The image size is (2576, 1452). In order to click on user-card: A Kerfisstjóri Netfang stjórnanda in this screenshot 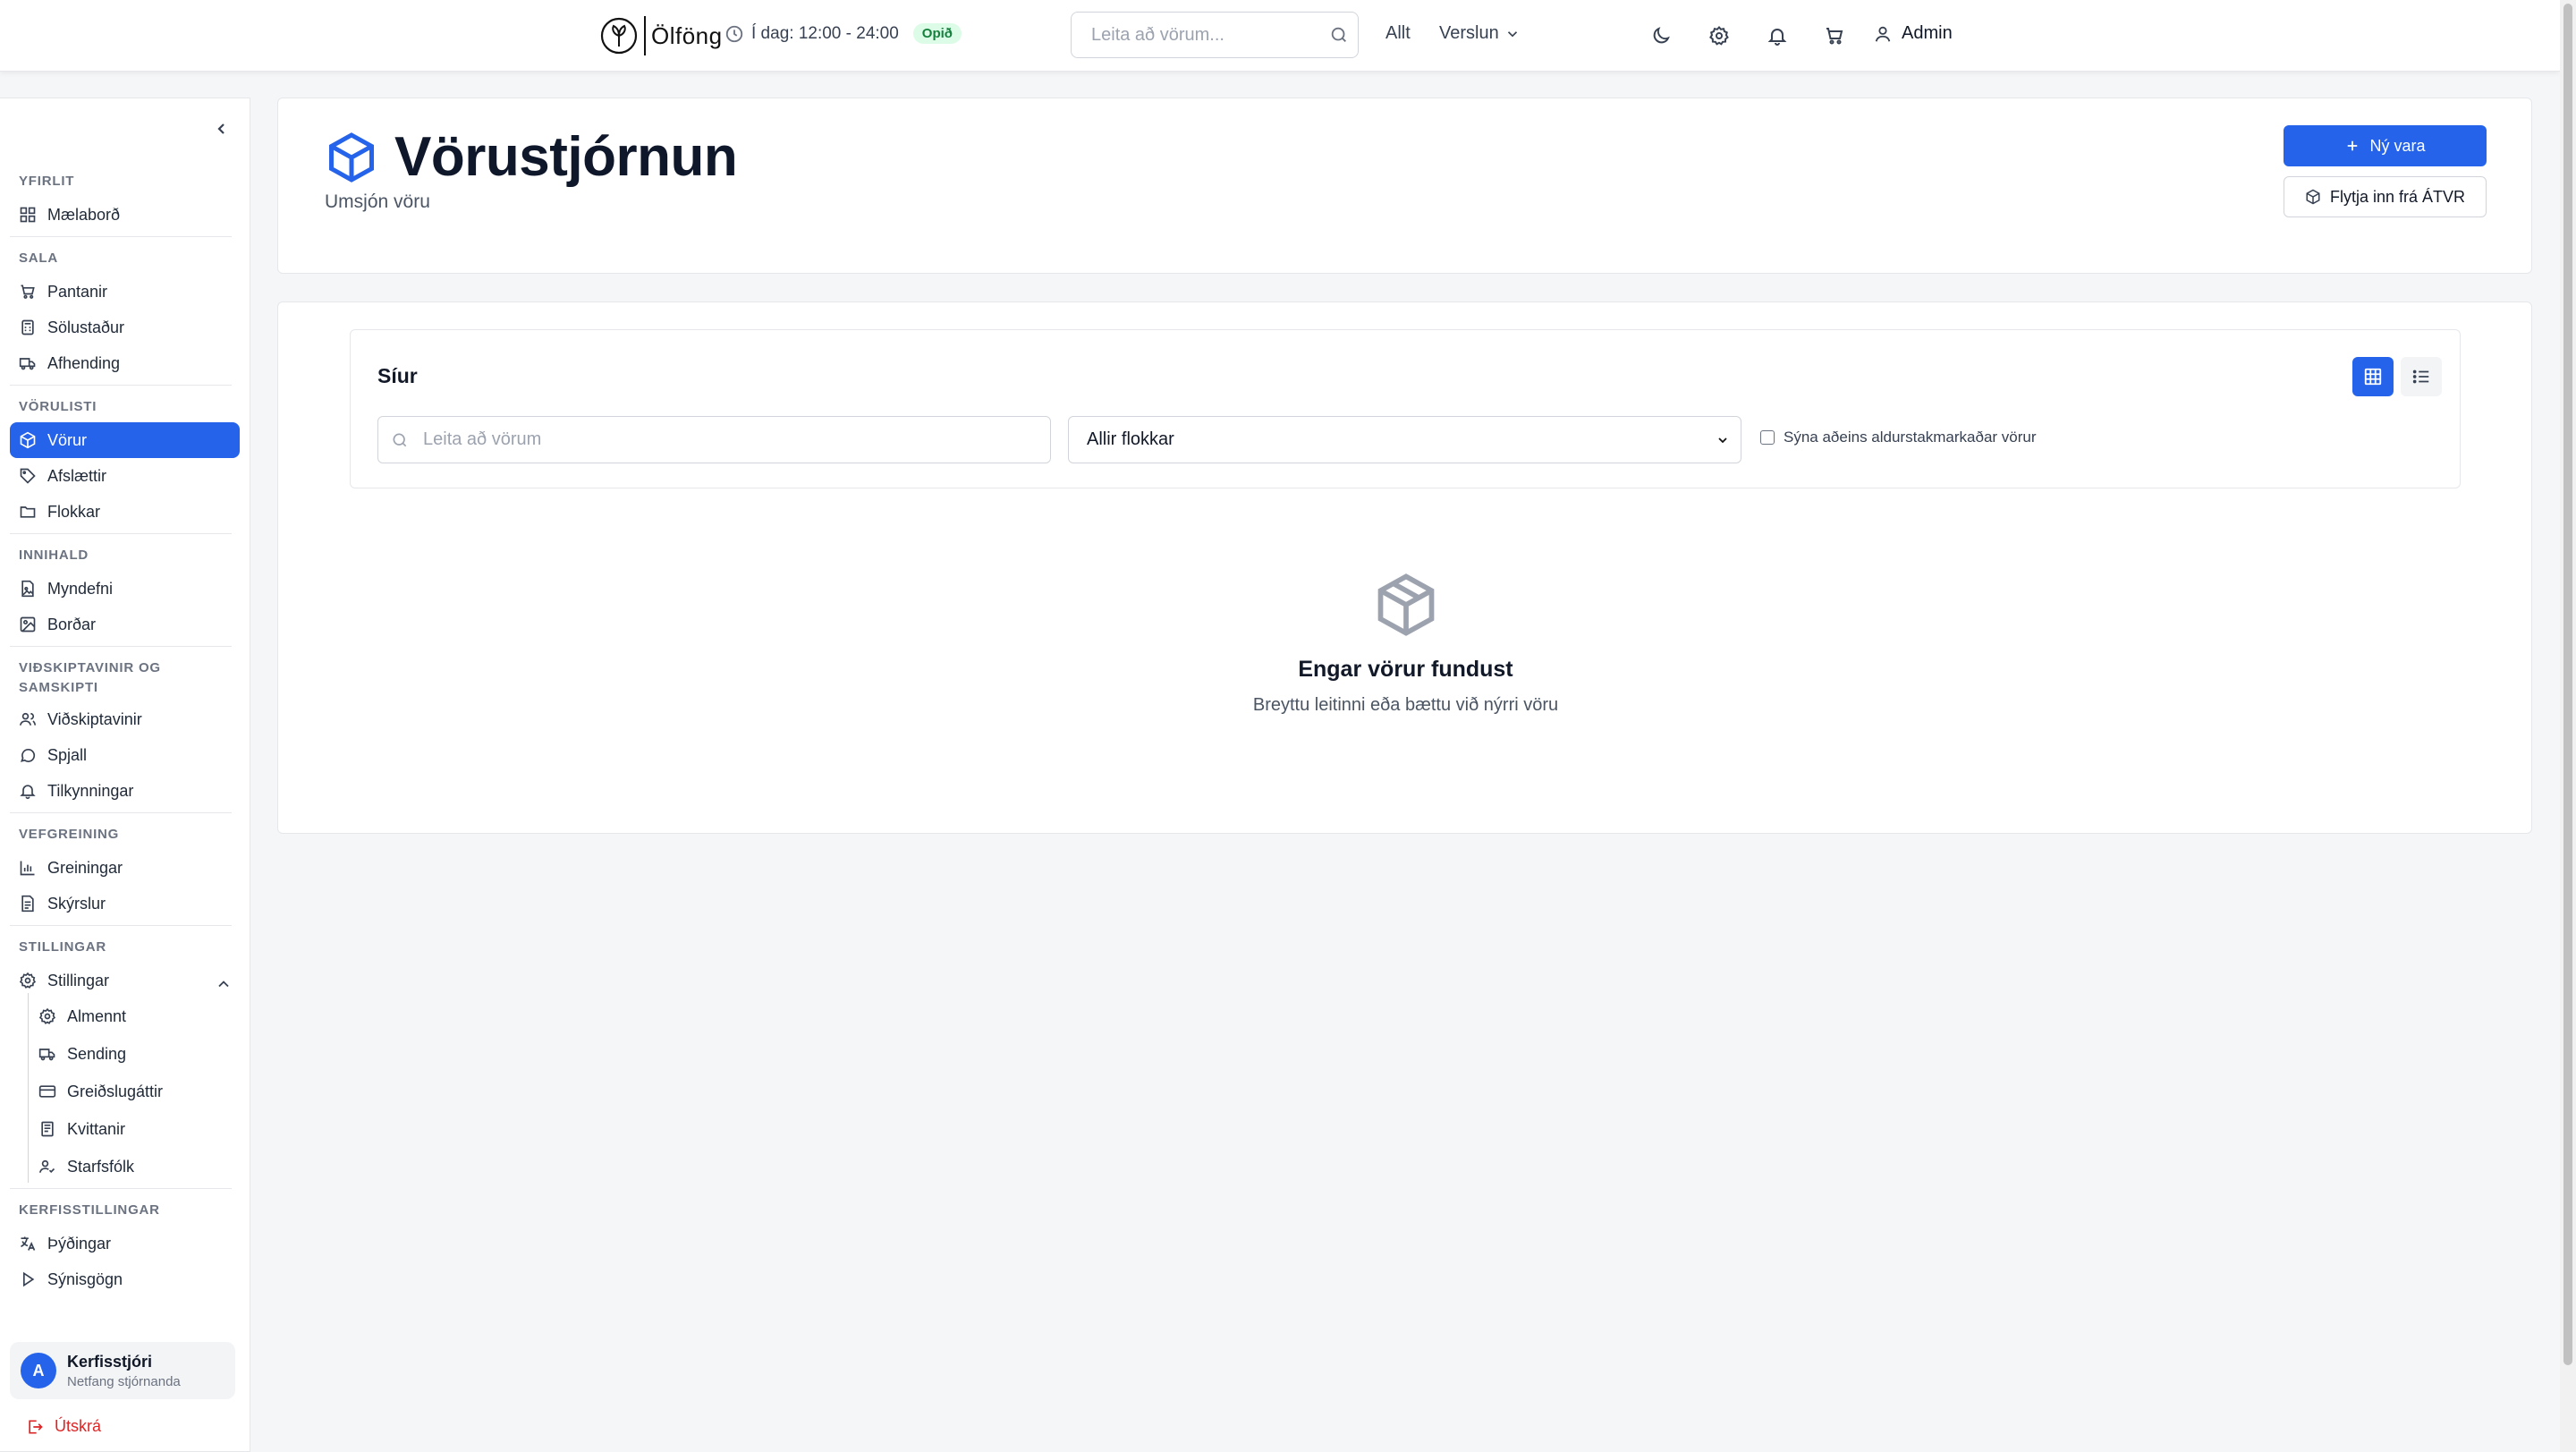, I will do `click(122, 1370)`.